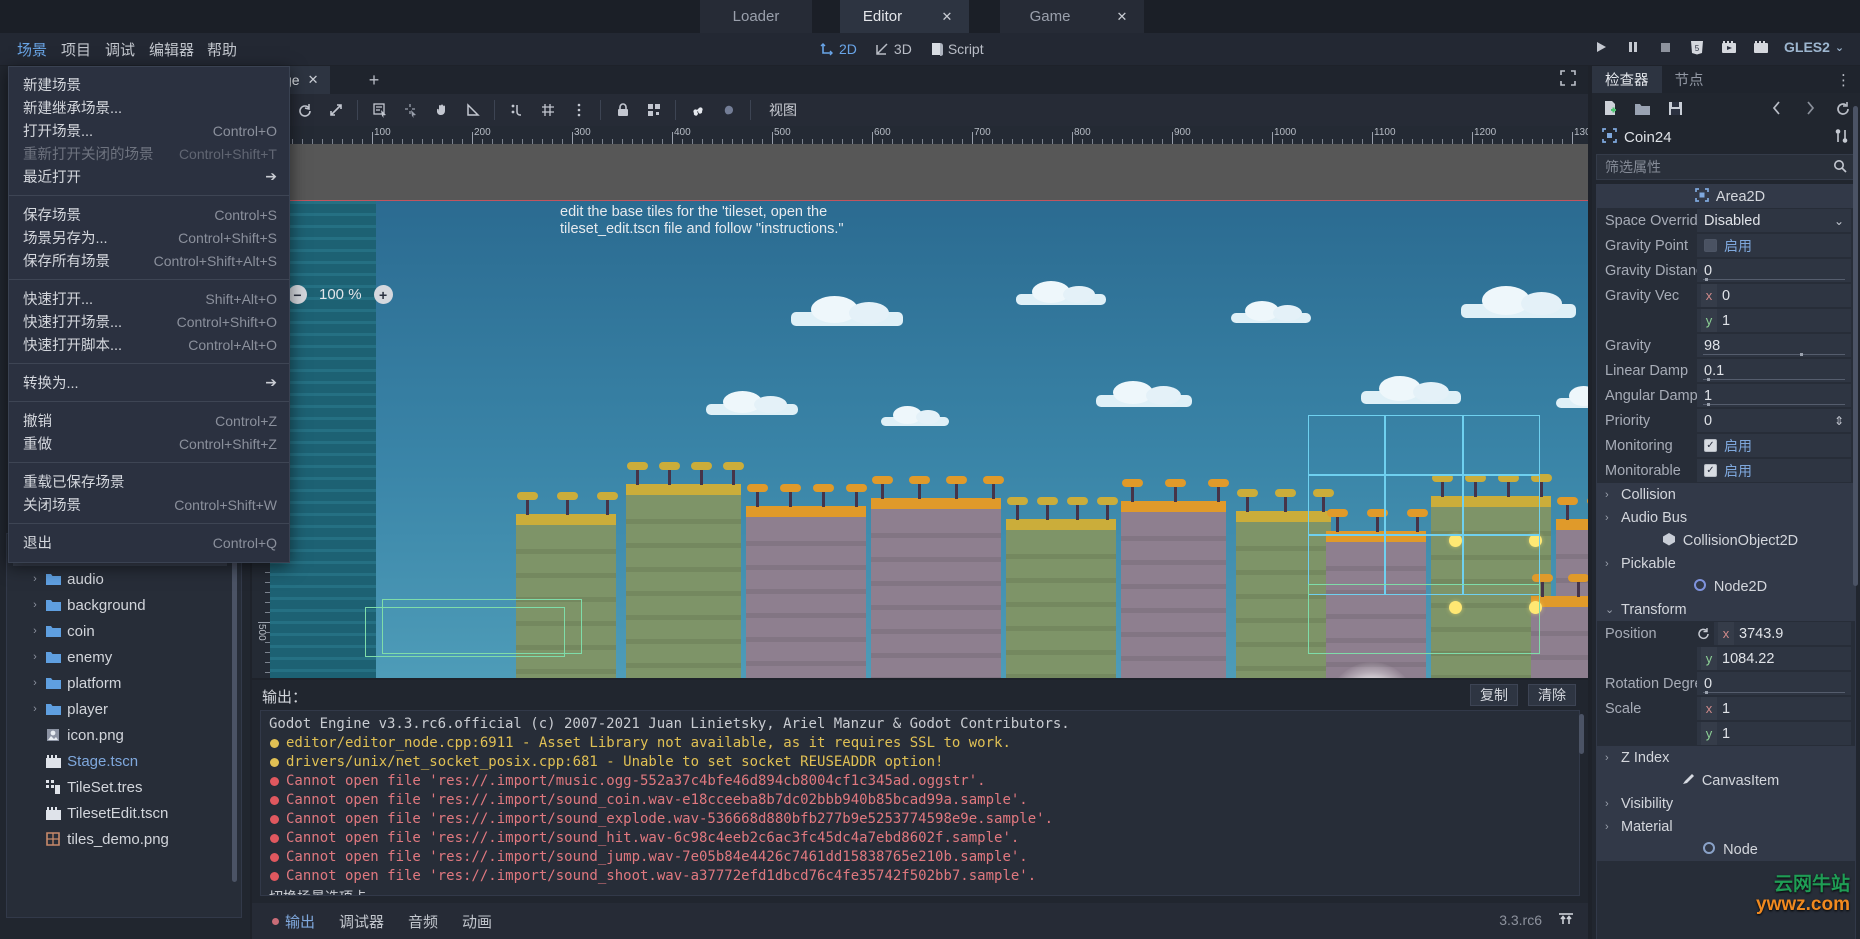 The image size is (1860, 939). I want to click on property-value: x1, so click(1774, 708).